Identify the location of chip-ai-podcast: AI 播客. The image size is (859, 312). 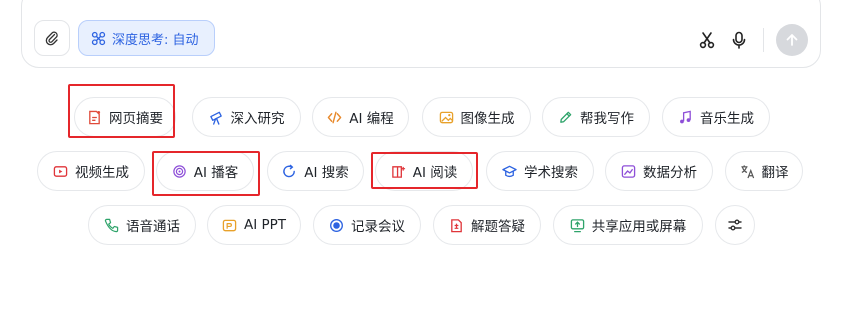
(205, 171).